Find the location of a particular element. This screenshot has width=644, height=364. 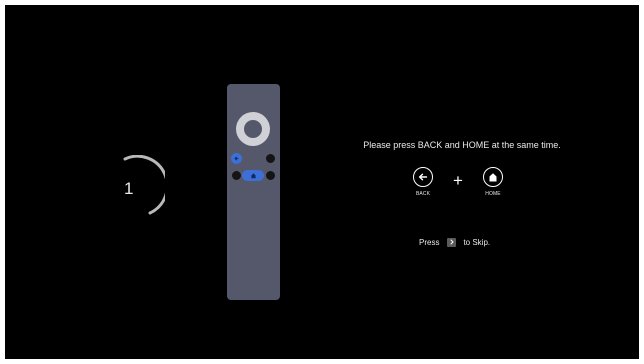

back-key-circle is located at coordinates (423, 177).